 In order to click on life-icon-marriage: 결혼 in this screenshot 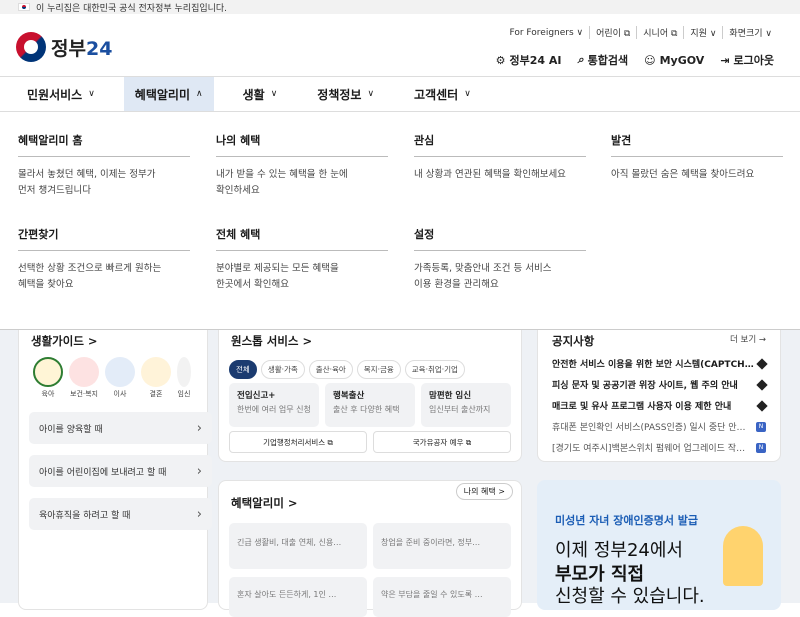, I will do `click(156, 378)`.